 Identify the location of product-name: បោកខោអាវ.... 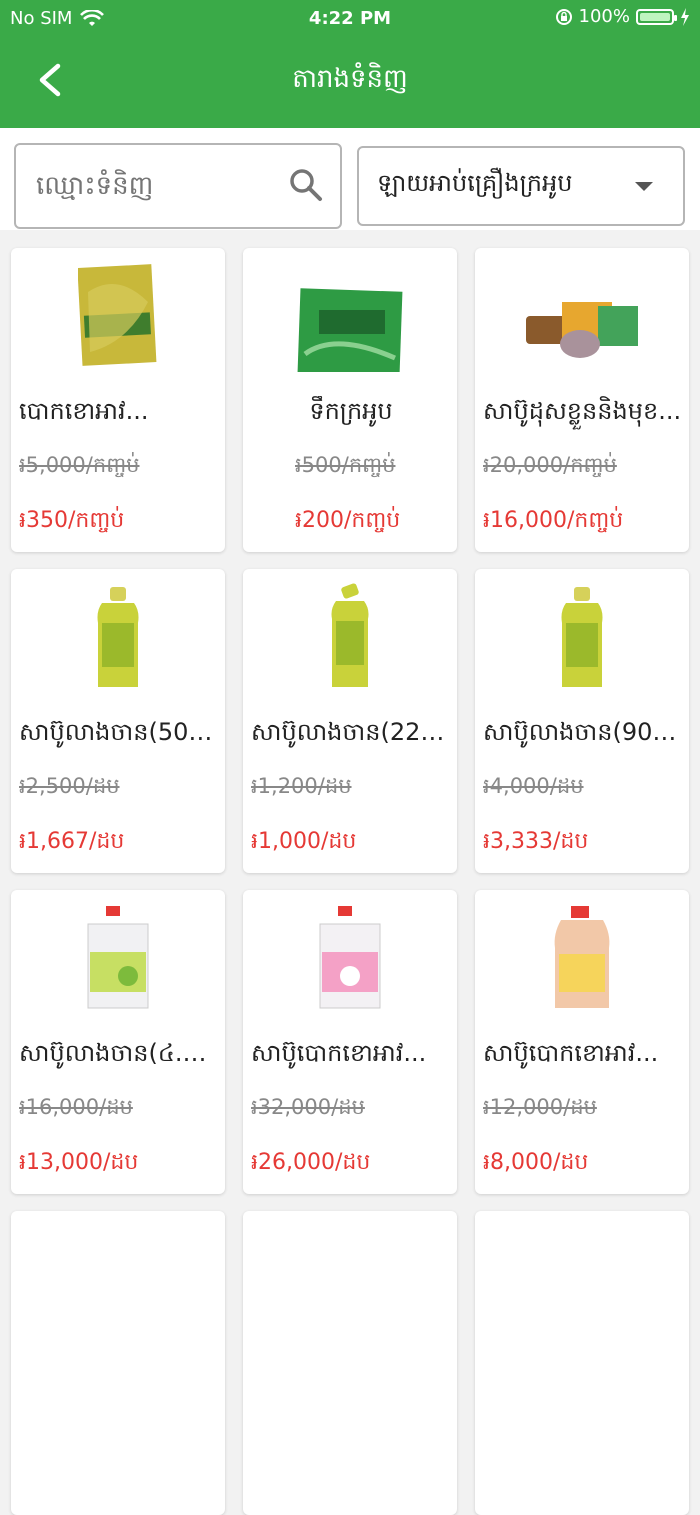
(84, 411).